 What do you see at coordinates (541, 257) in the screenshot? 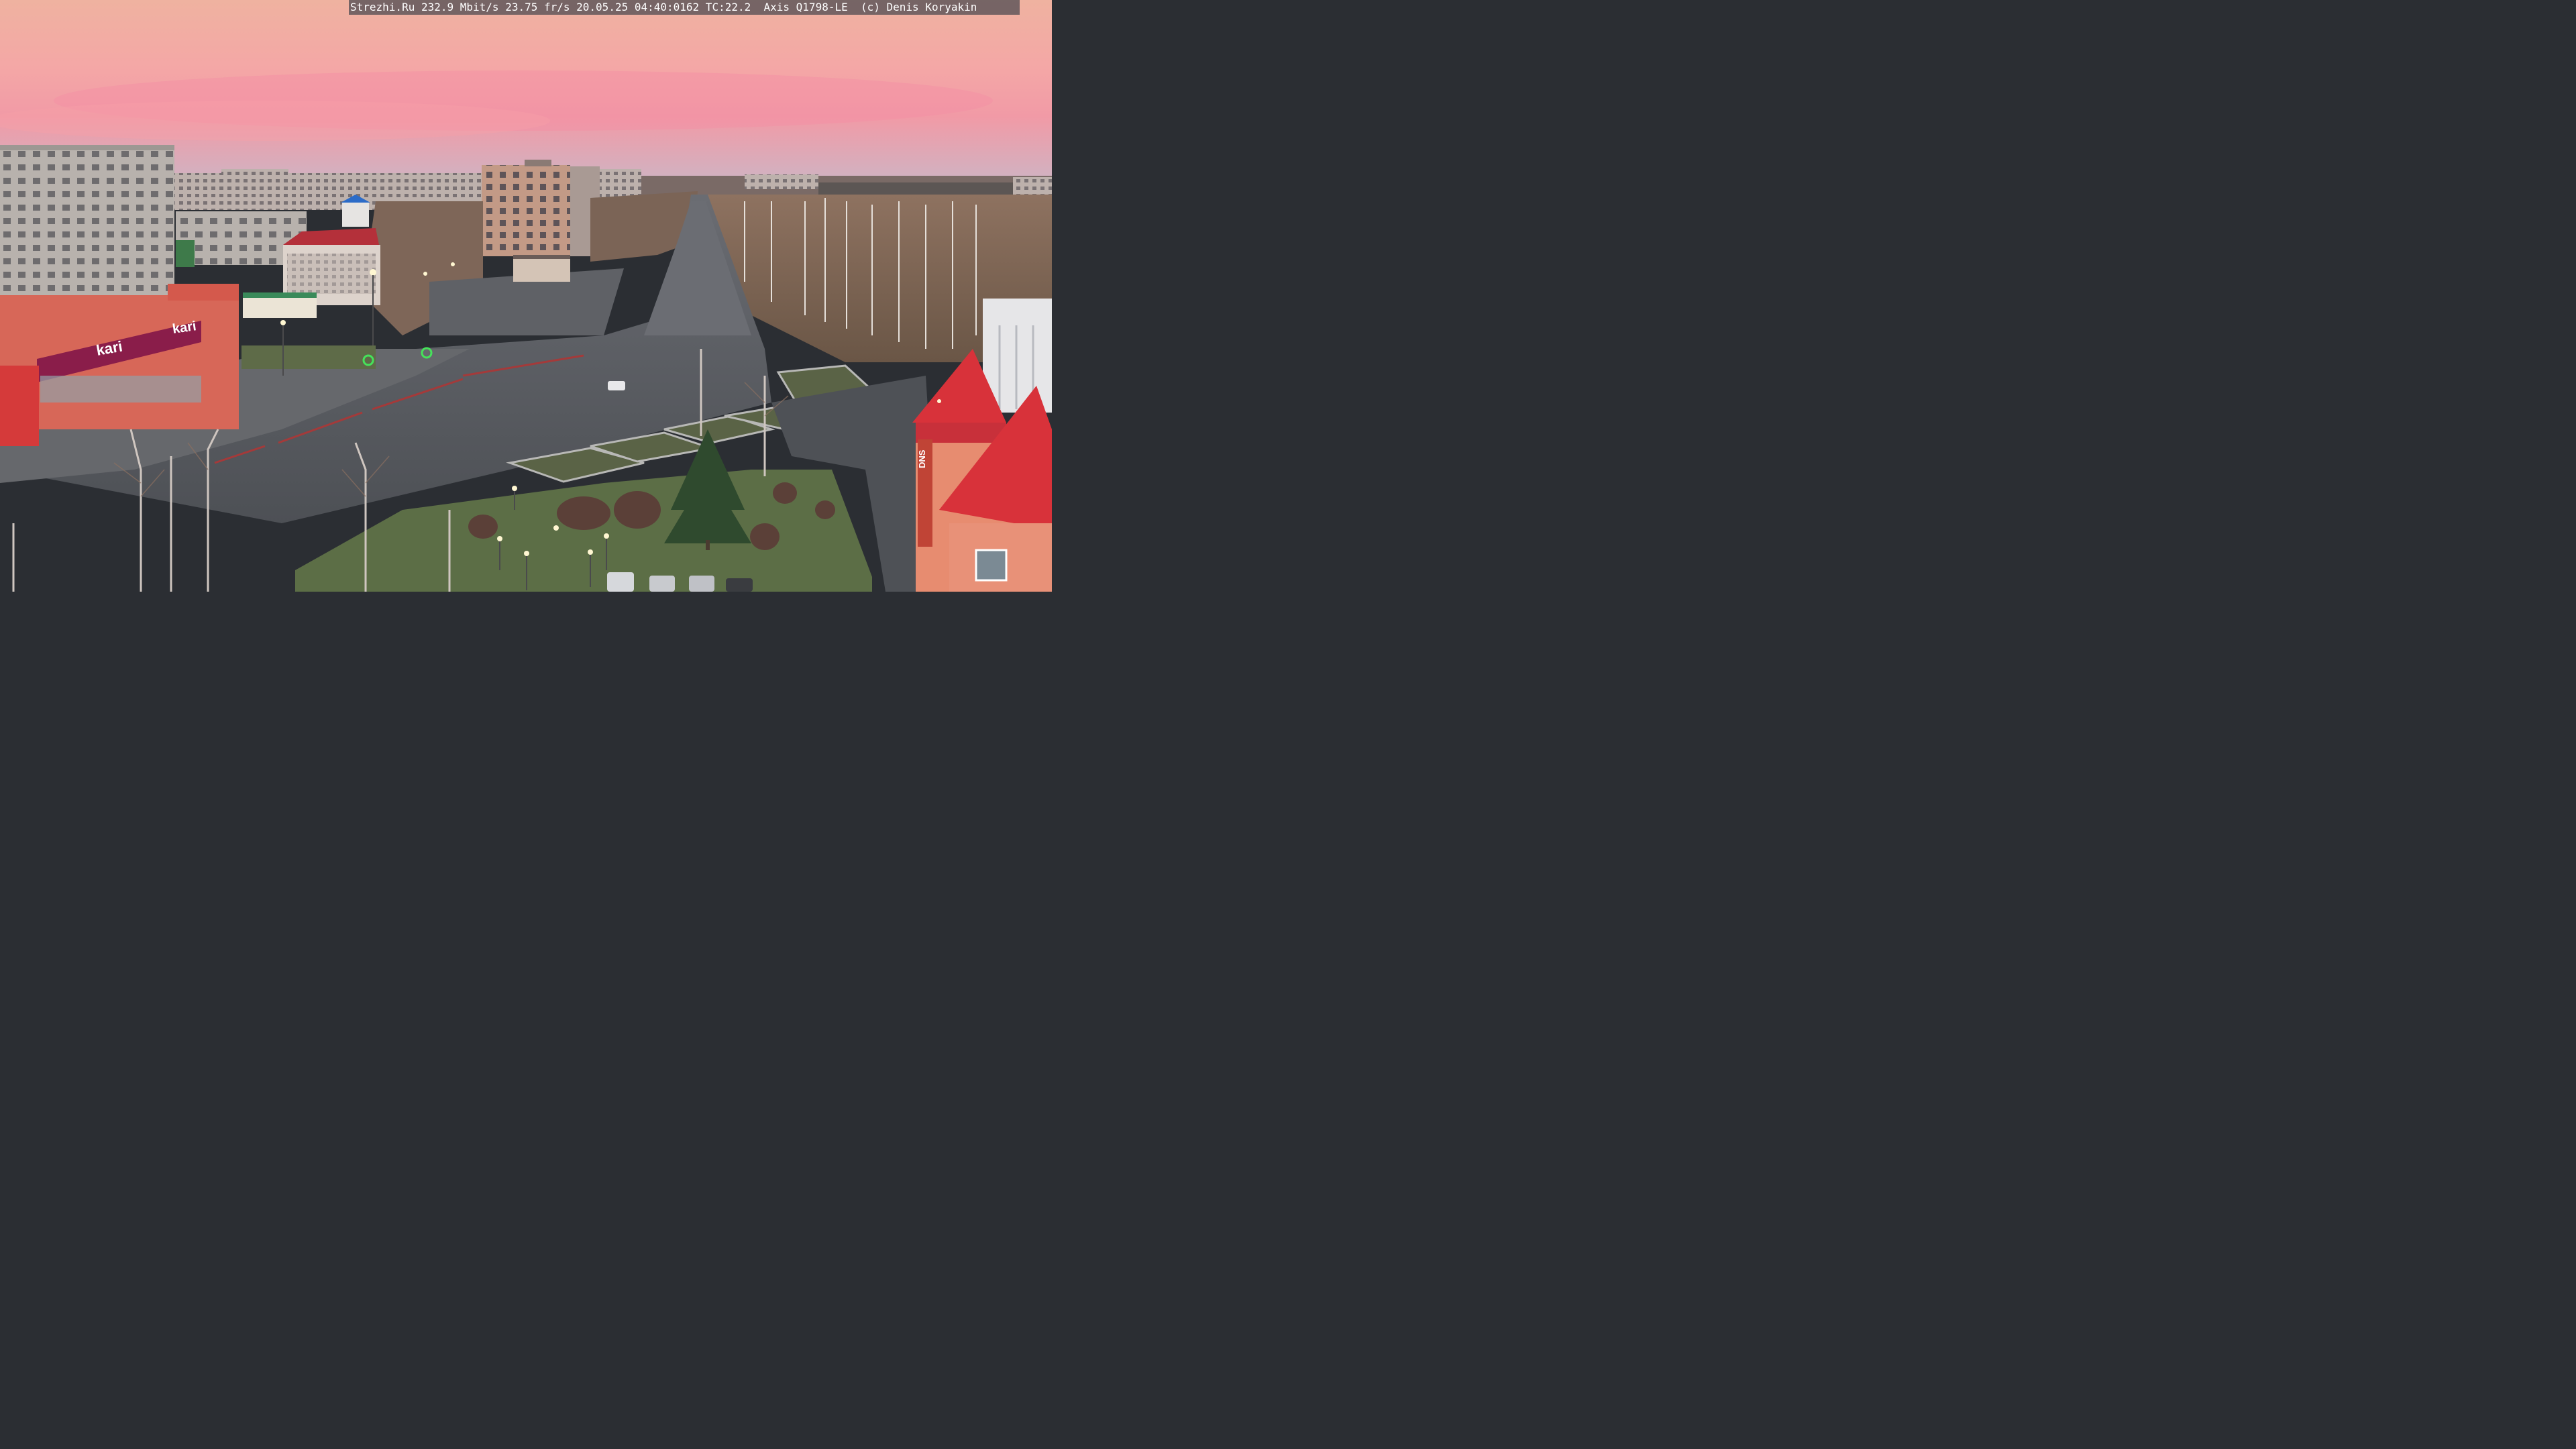
I see `pavilion-roof` at bounding box center [541, 257].